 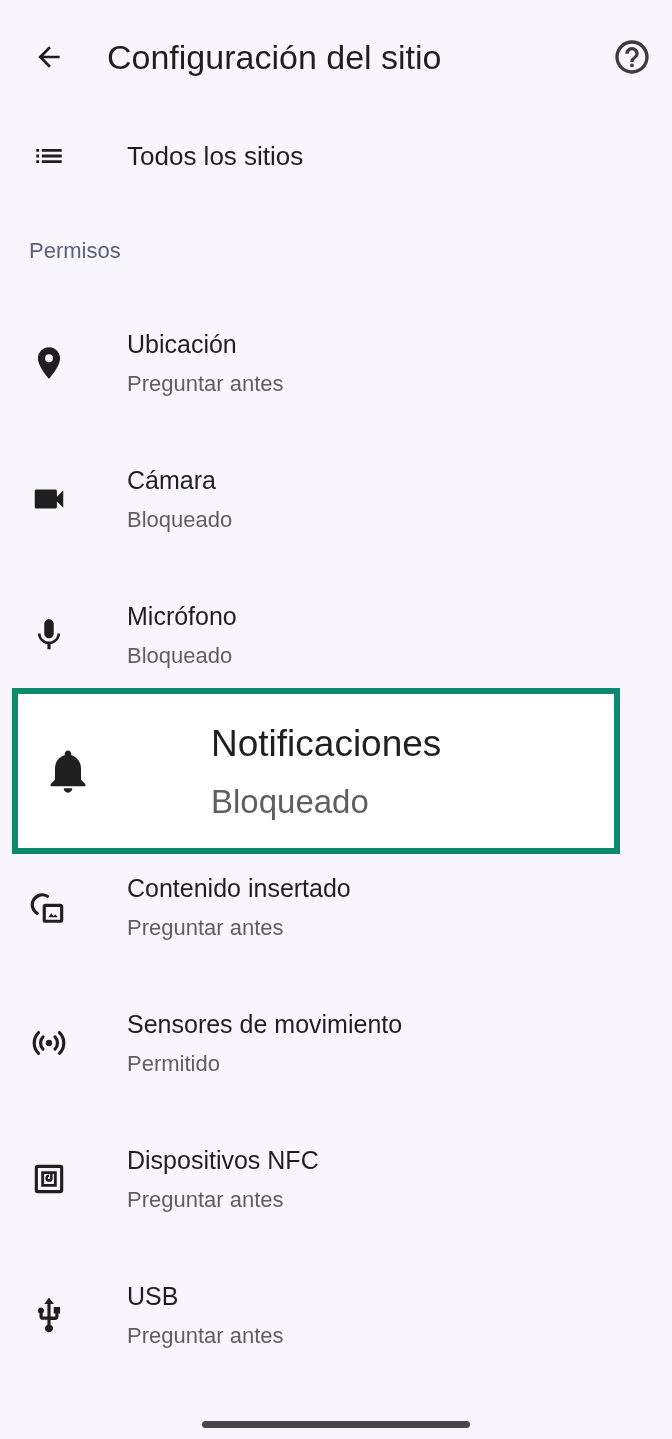 I want to click on permission-item: Dispositivos NFC Preguntar antes, so click(x=336, y=1179).